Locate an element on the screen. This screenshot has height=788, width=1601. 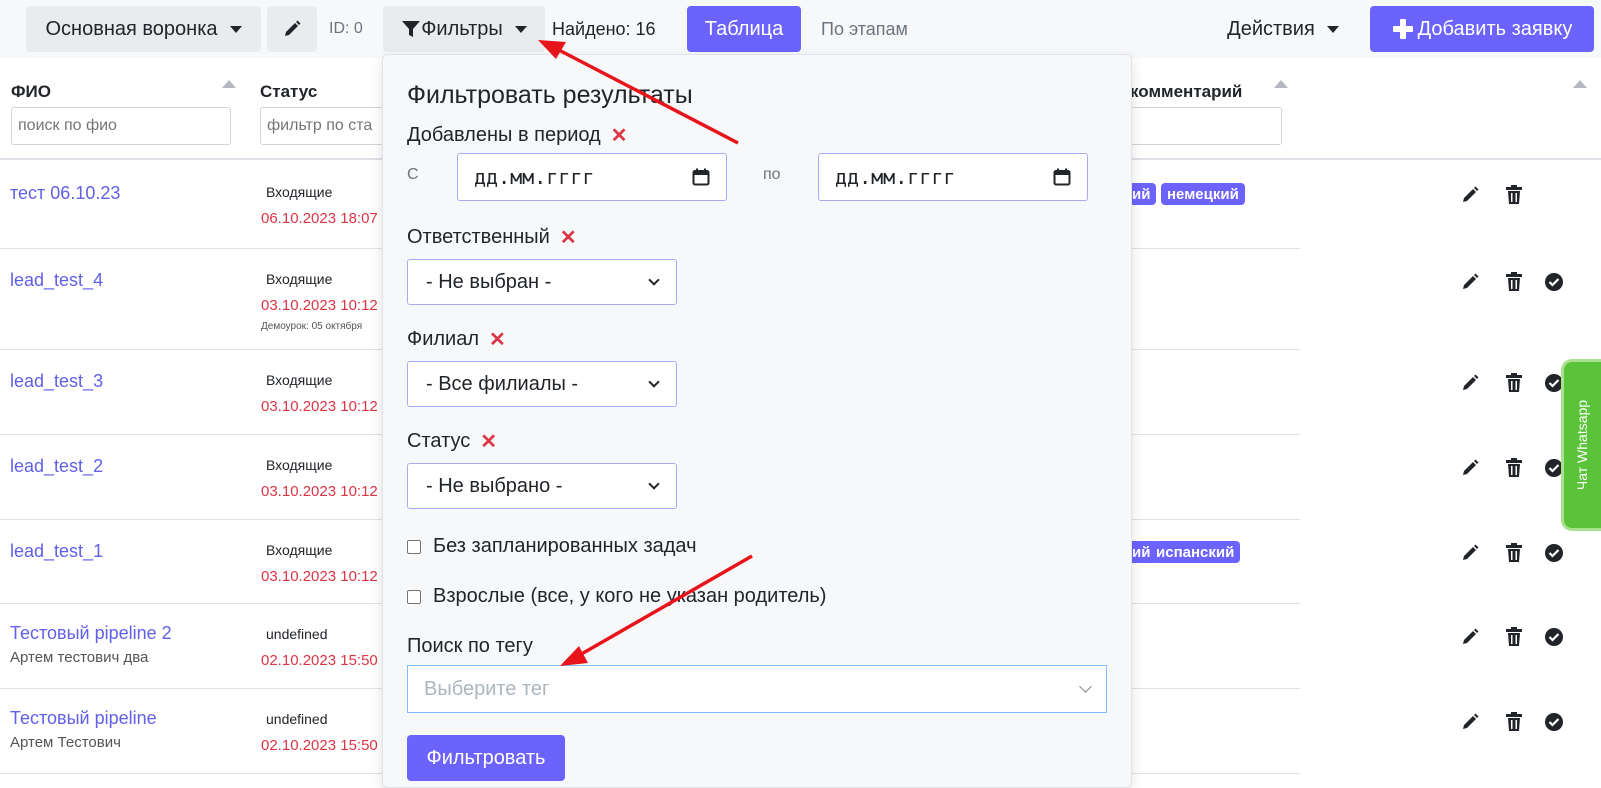
no-tasks-checkbox-row: Без запланированных задач is located at coordinates (552, 546).